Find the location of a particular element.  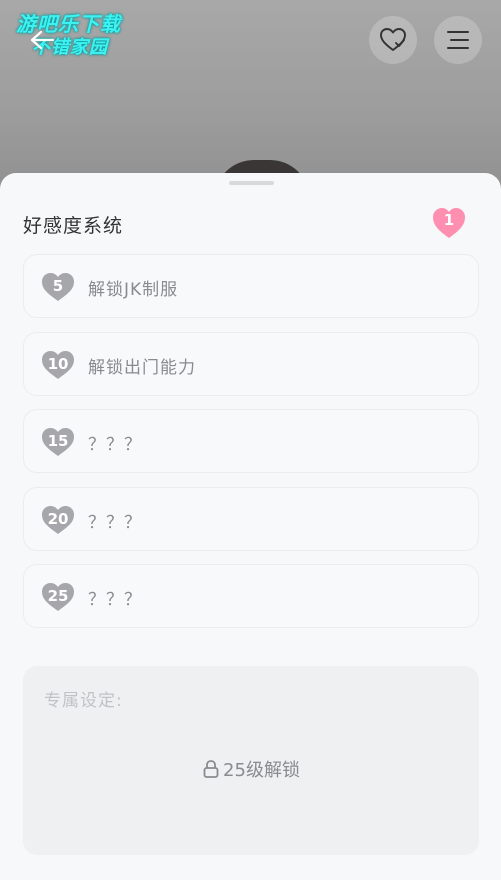

current-level-value: 1 is located at coordinates (449, 220).